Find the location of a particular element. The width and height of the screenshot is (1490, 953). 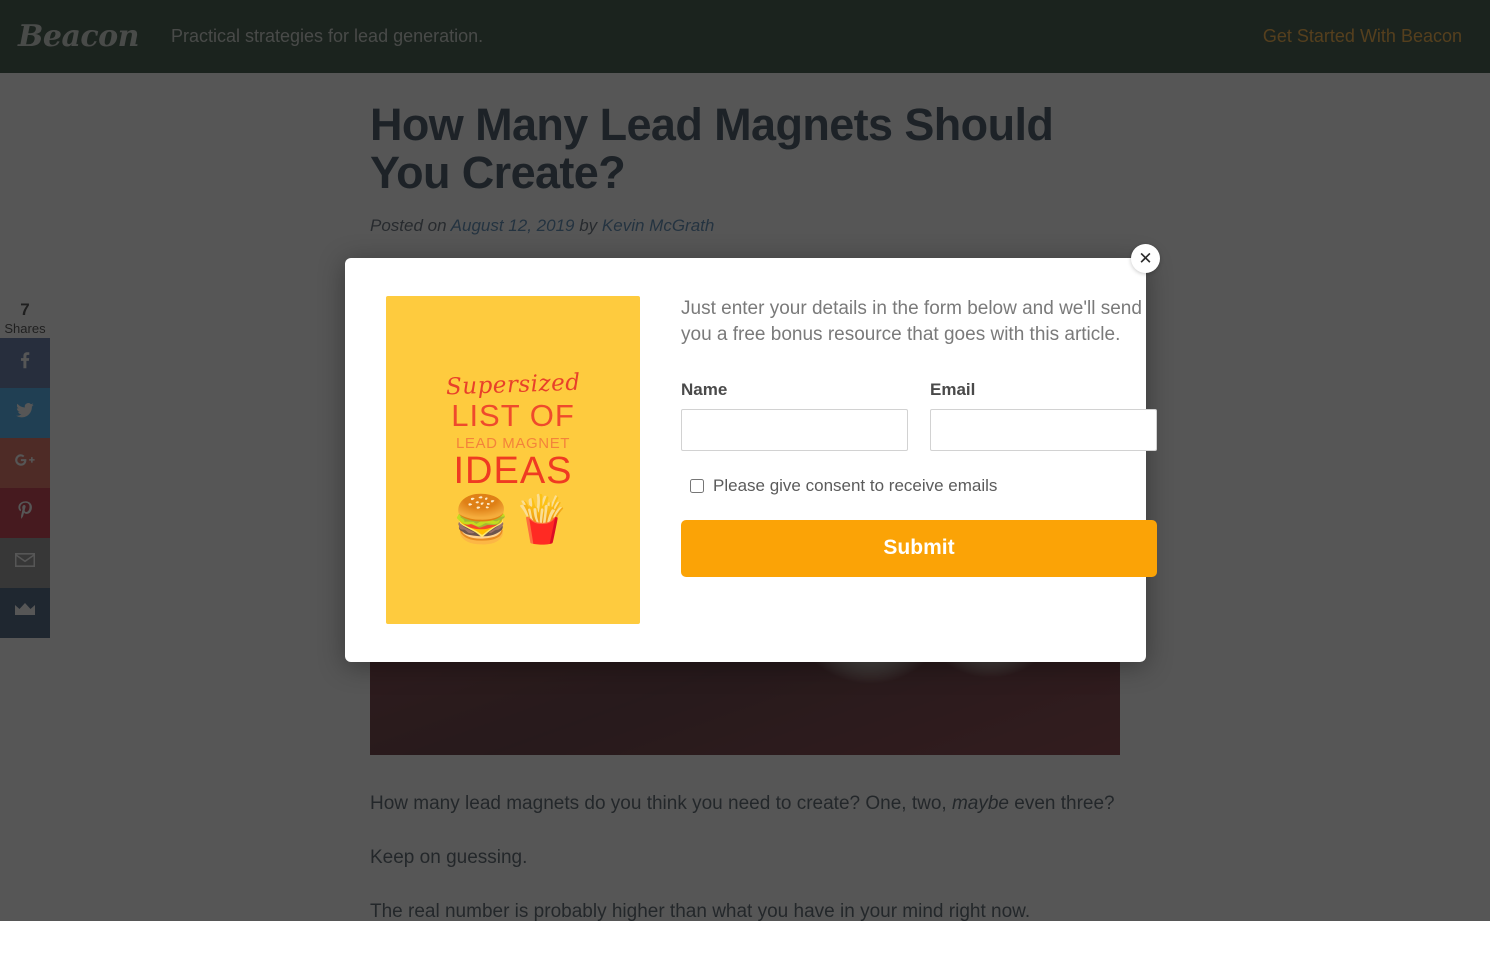

consent-checkbox is located at coordinates (697, 486).